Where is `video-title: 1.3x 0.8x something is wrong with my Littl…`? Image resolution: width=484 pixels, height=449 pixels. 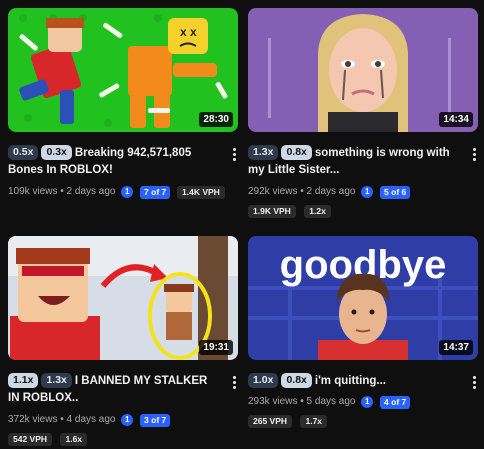 video-title: 1.3x 0.8x something is wrong with my Littl… is located at coordinates (355, 162).